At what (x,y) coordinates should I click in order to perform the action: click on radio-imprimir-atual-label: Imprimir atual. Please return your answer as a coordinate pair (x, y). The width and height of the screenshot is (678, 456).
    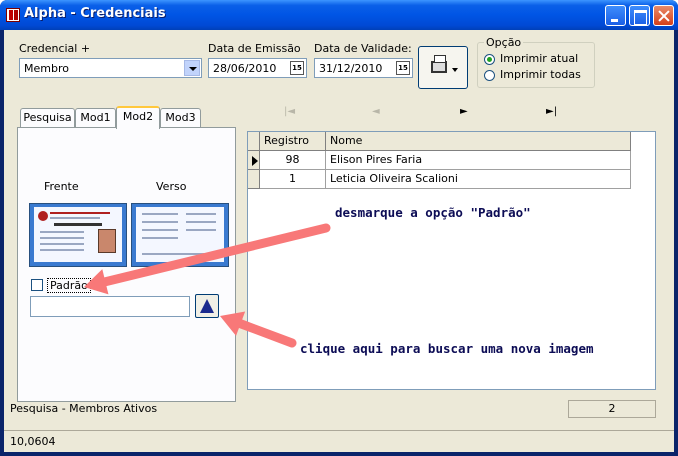
    Looking at the image, I should click on (539, 58).